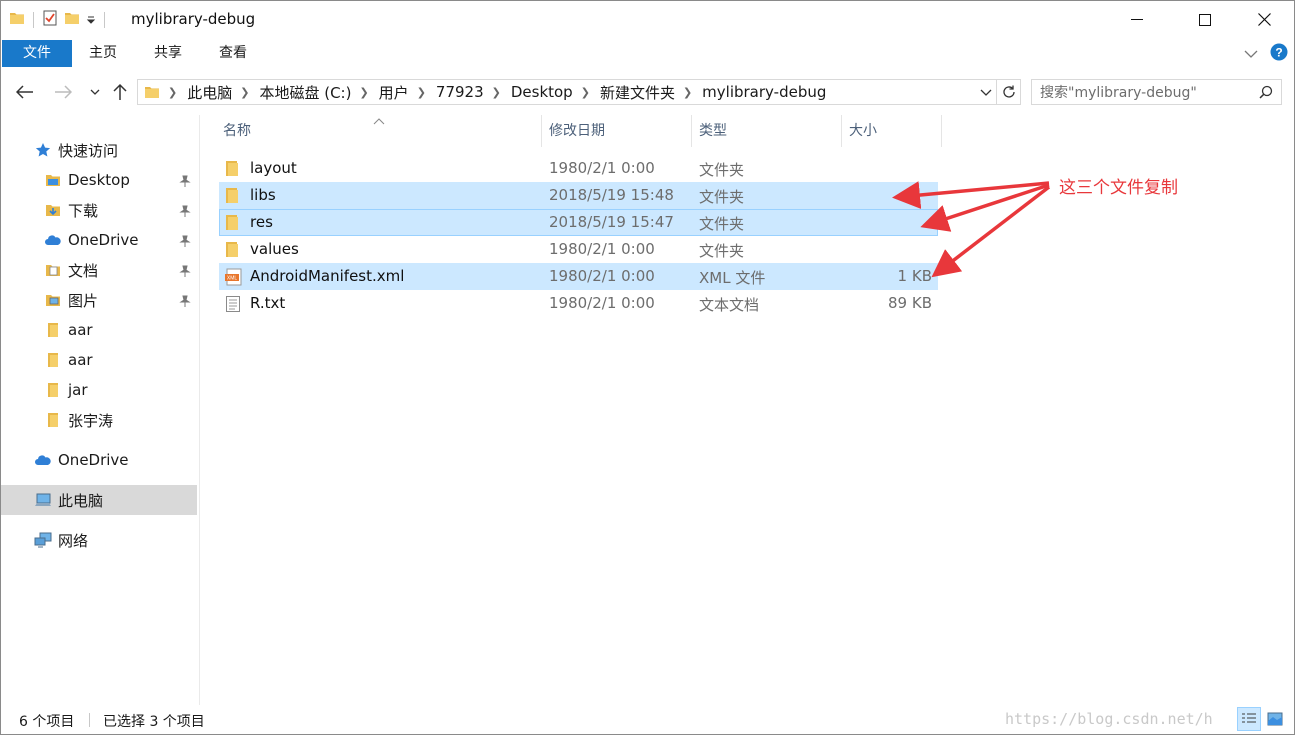 The width and height of the screenshot is (1295, 735). What do you see at coordinates (154, 722) in the screenshot?
I see `status-selected-count: 已选择 3 个项目` at bounding box center [154, 722].